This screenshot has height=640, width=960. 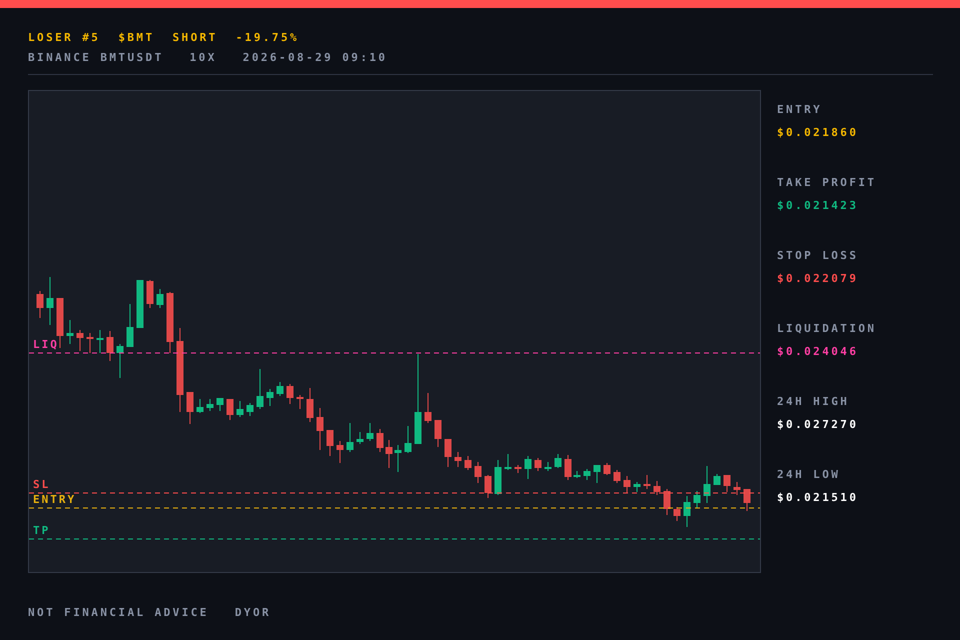 What do you see at coordinates (41, 530) in the screenshot?
I see `level-label: TP` at bounding box center [41, 530].